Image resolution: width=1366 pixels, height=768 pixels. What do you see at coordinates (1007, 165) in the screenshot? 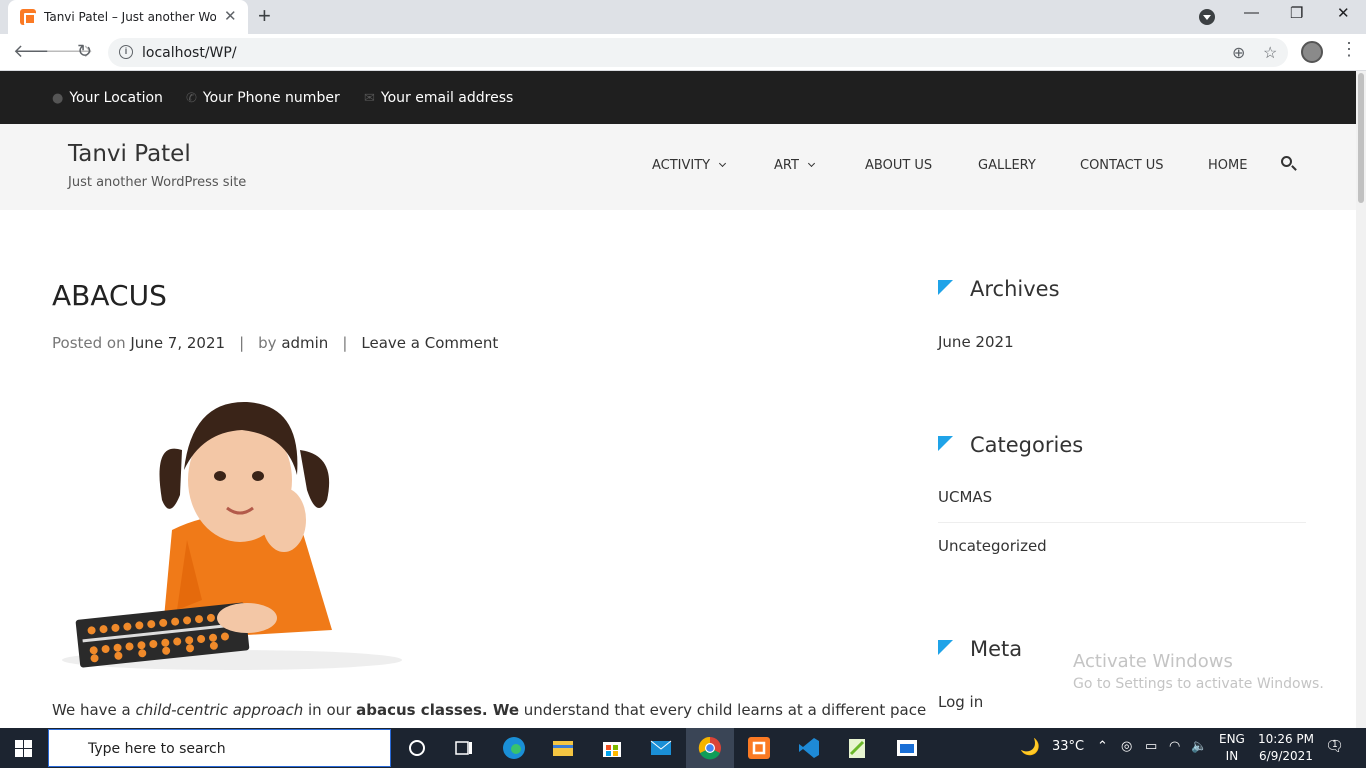
I see `nav-gallery: GALLERY` at bounding box center [1007, 165].